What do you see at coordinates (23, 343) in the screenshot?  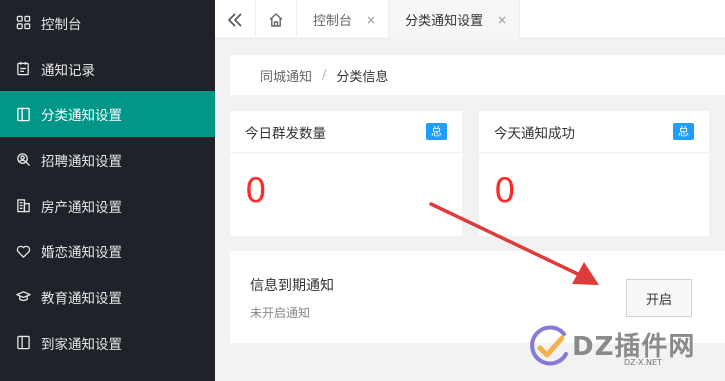 I see `home-service-icon` at bounding box center [23, 343].